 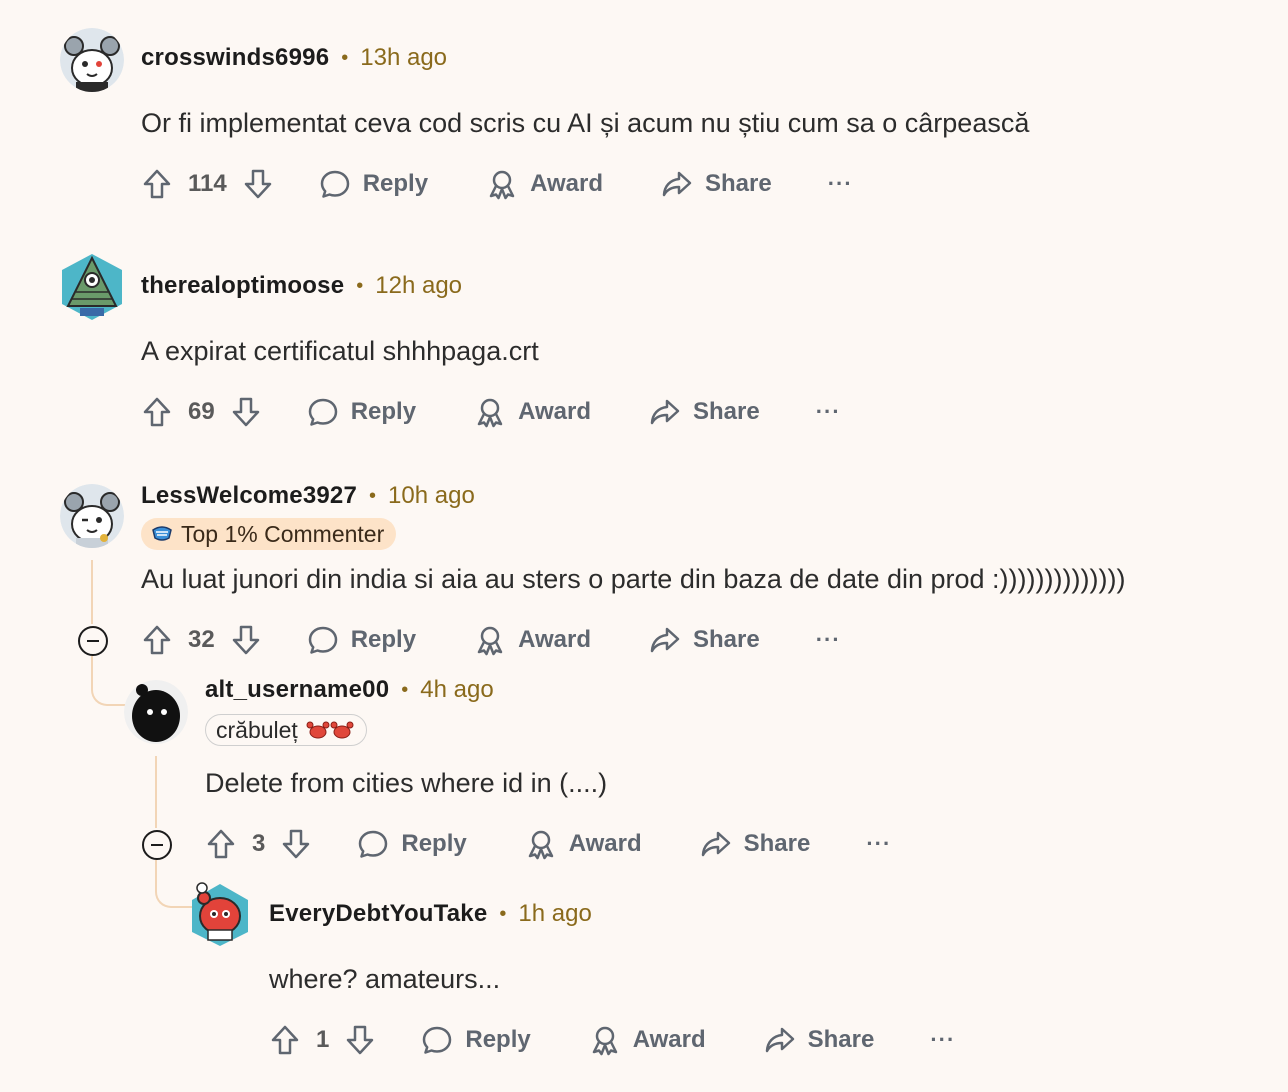 I want to click on timestamp: 4h ago, so click(x=456, y=690).